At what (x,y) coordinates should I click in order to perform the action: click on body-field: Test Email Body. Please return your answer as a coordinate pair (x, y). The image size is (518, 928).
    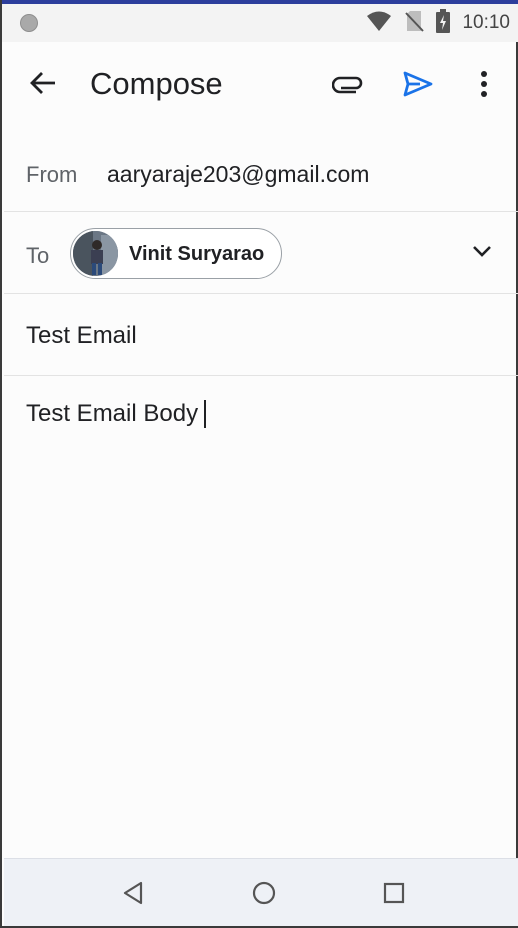
    Looking at the image, I should click on (116, 414).